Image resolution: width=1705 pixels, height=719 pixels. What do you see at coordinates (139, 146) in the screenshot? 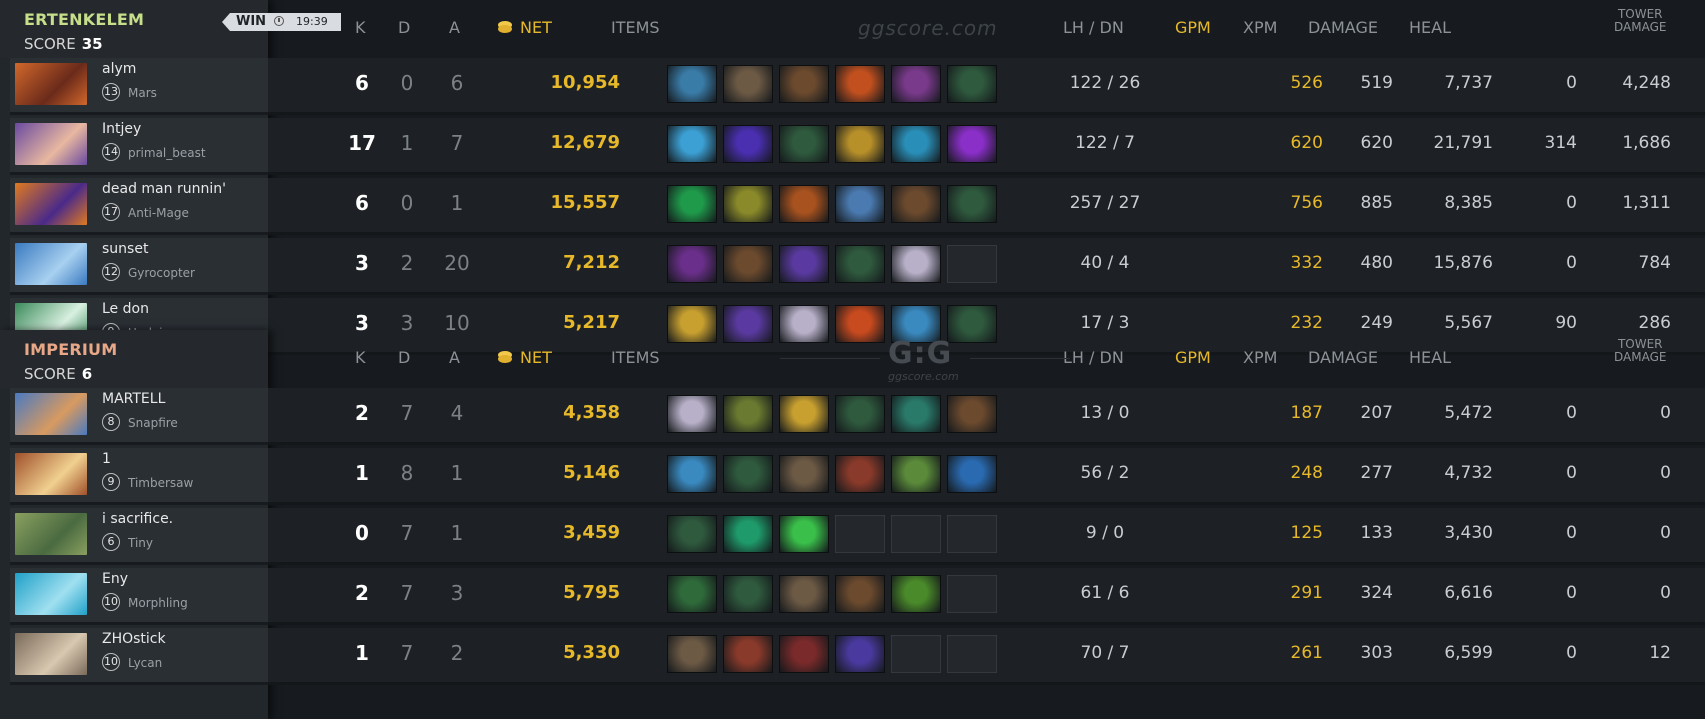
I see `player-card: Intjey 14 primal_beast` at bounding box center [139, 146].